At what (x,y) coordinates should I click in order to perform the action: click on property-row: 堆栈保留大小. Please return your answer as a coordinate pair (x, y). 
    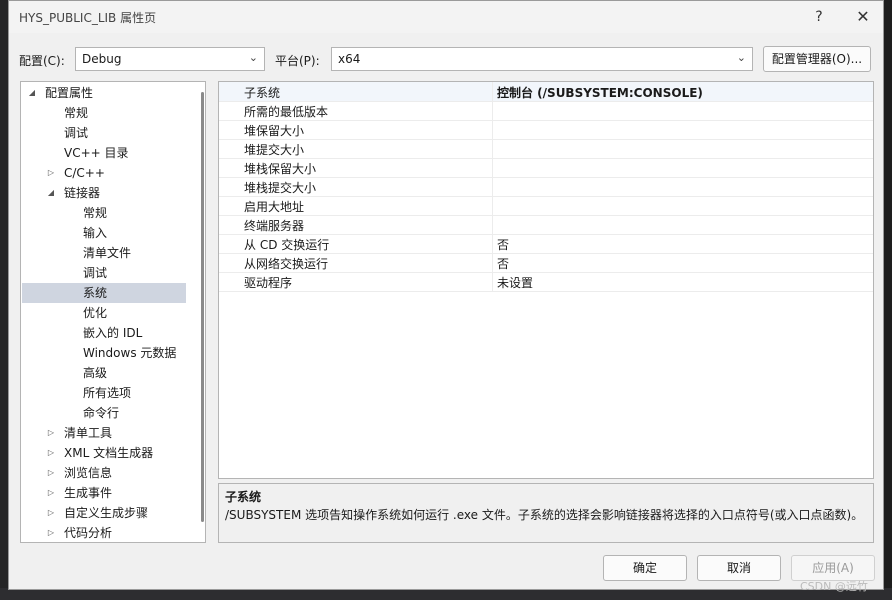
    Looking at the image, I should click on (546, 168).